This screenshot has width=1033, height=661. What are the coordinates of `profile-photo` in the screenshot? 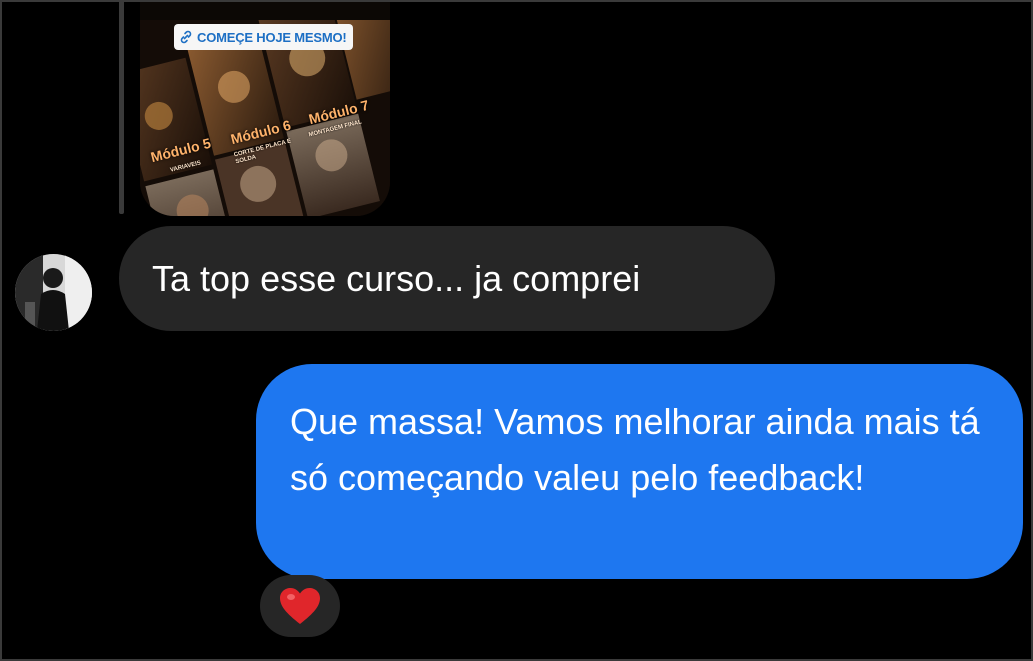 It's located at (53, 292).